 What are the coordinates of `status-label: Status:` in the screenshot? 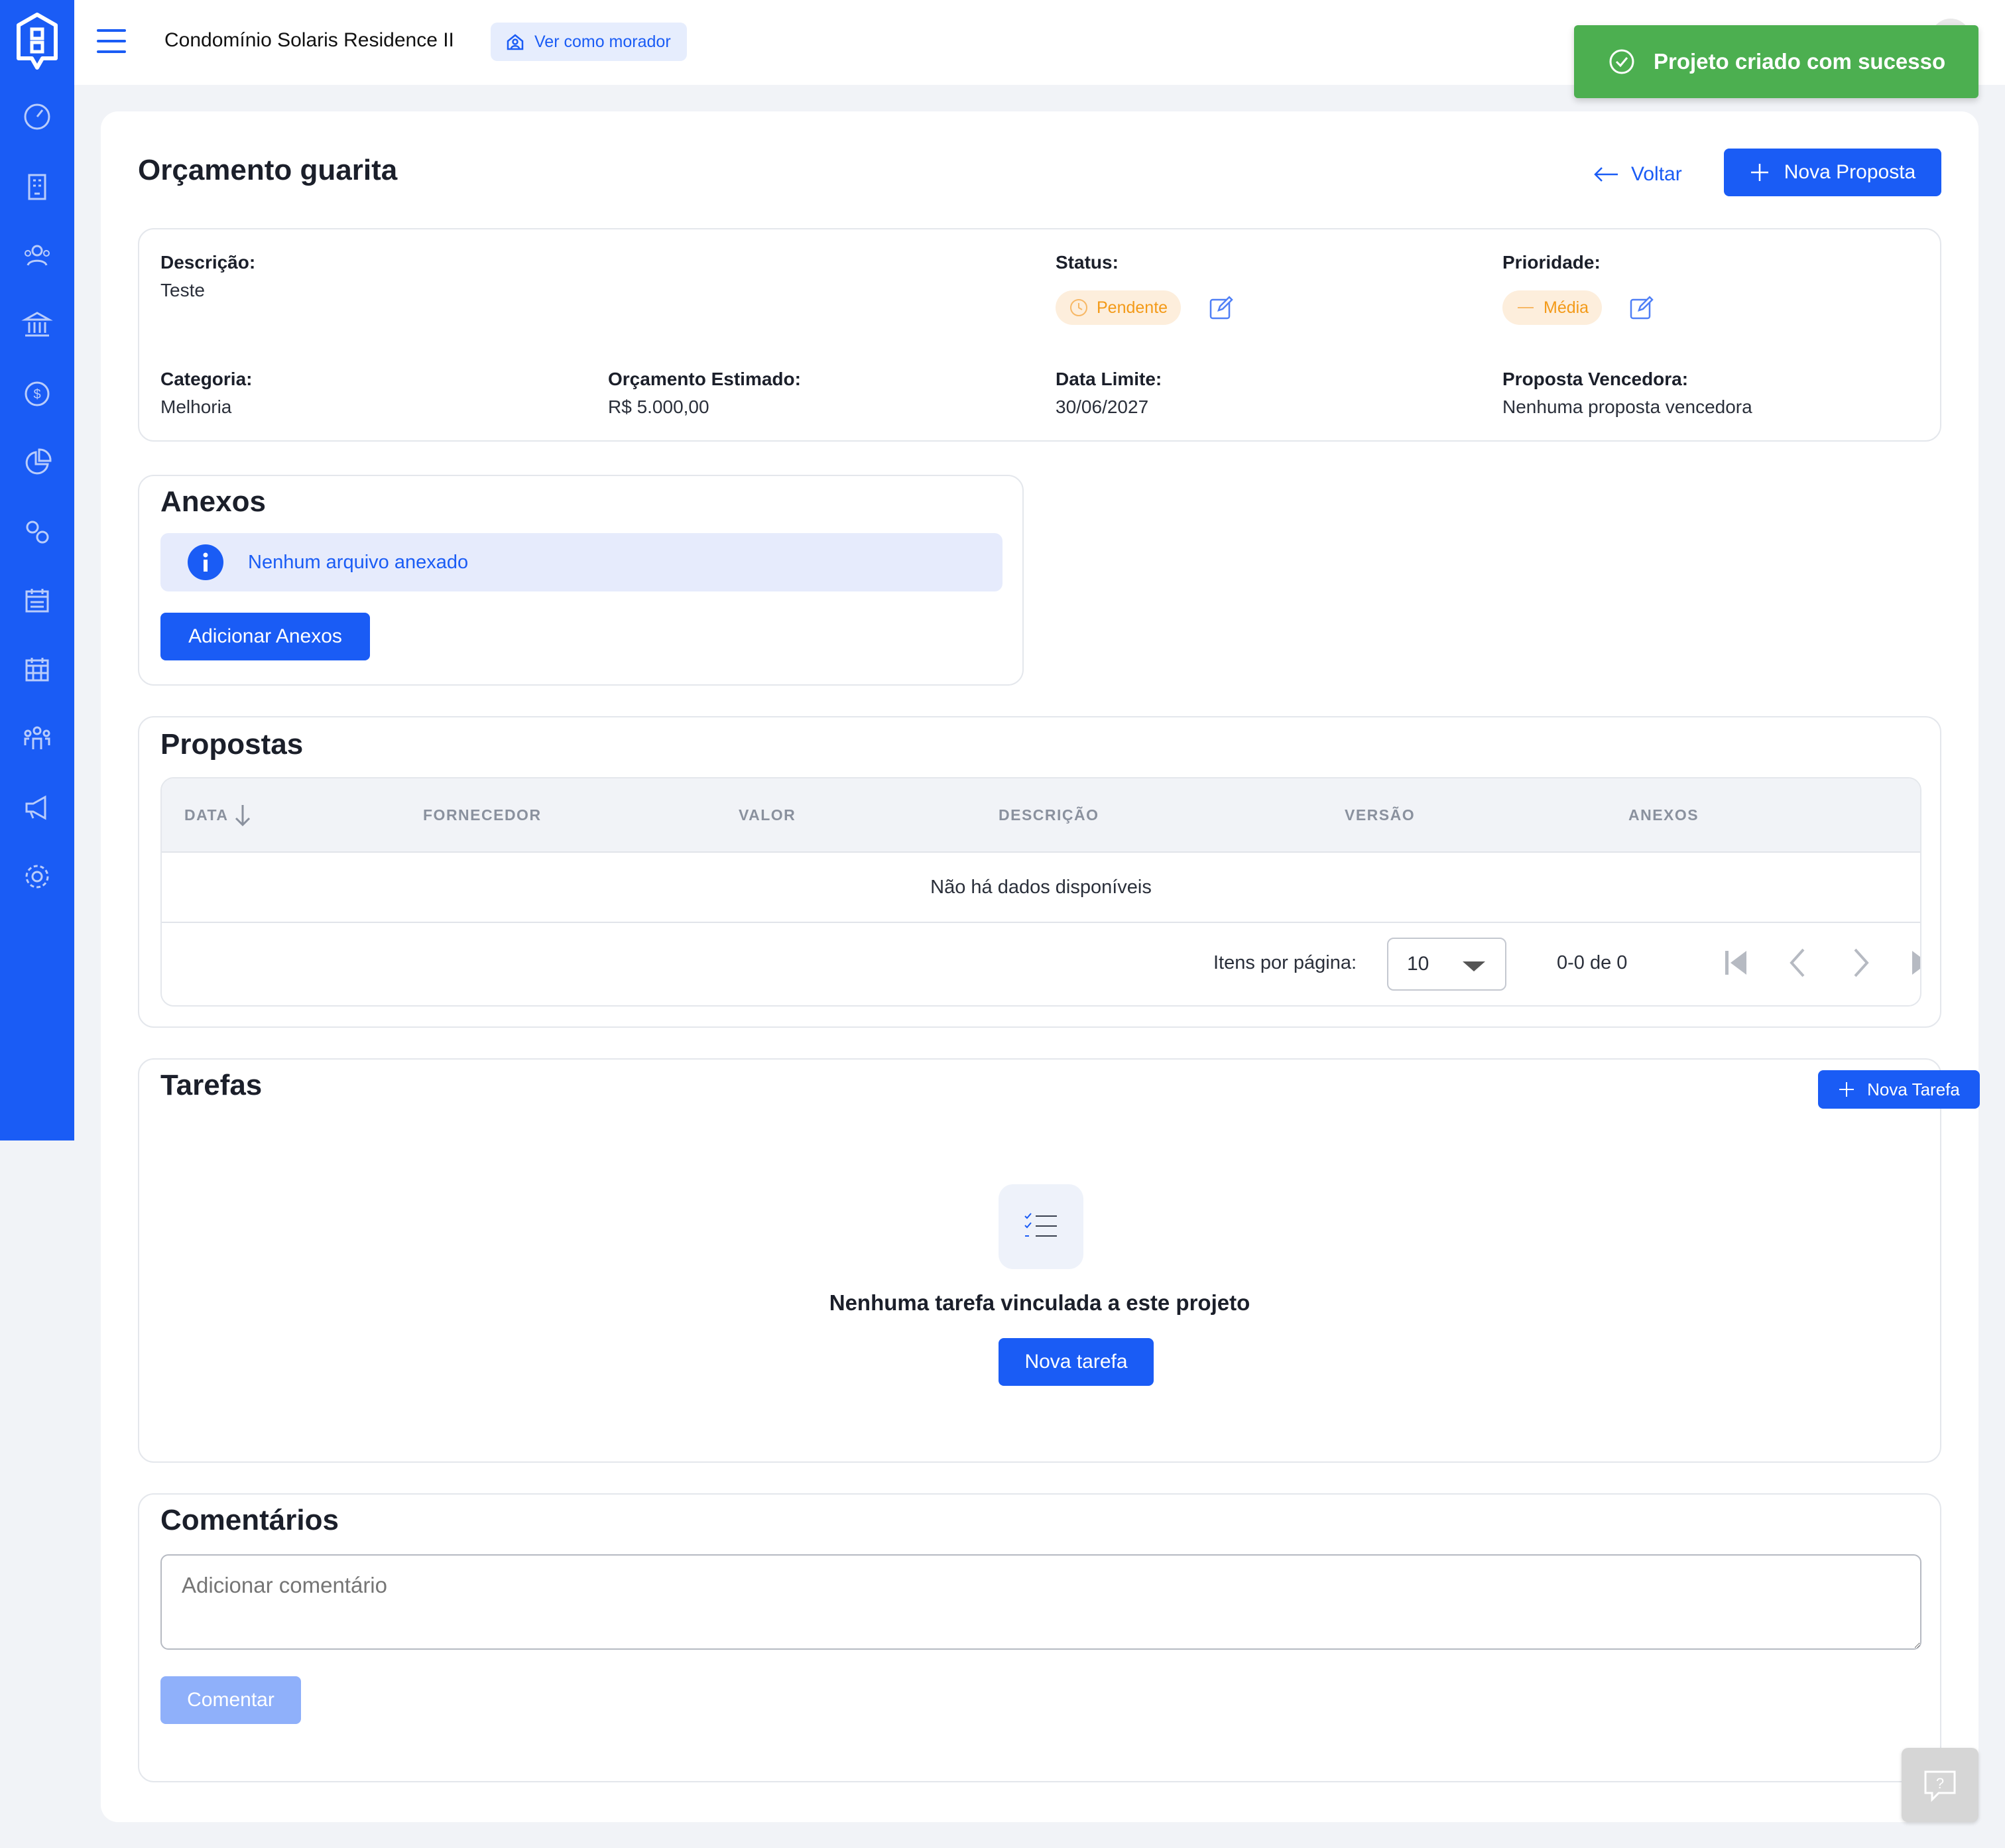 It's located at (1087, 262).